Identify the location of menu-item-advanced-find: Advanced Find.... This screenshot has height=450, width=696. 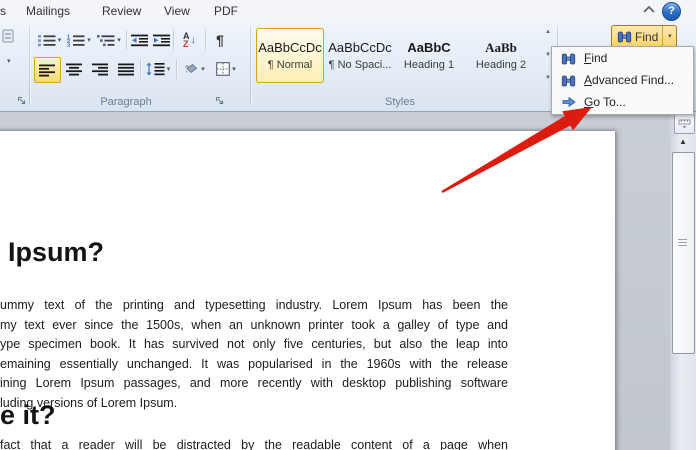
(622, 80).